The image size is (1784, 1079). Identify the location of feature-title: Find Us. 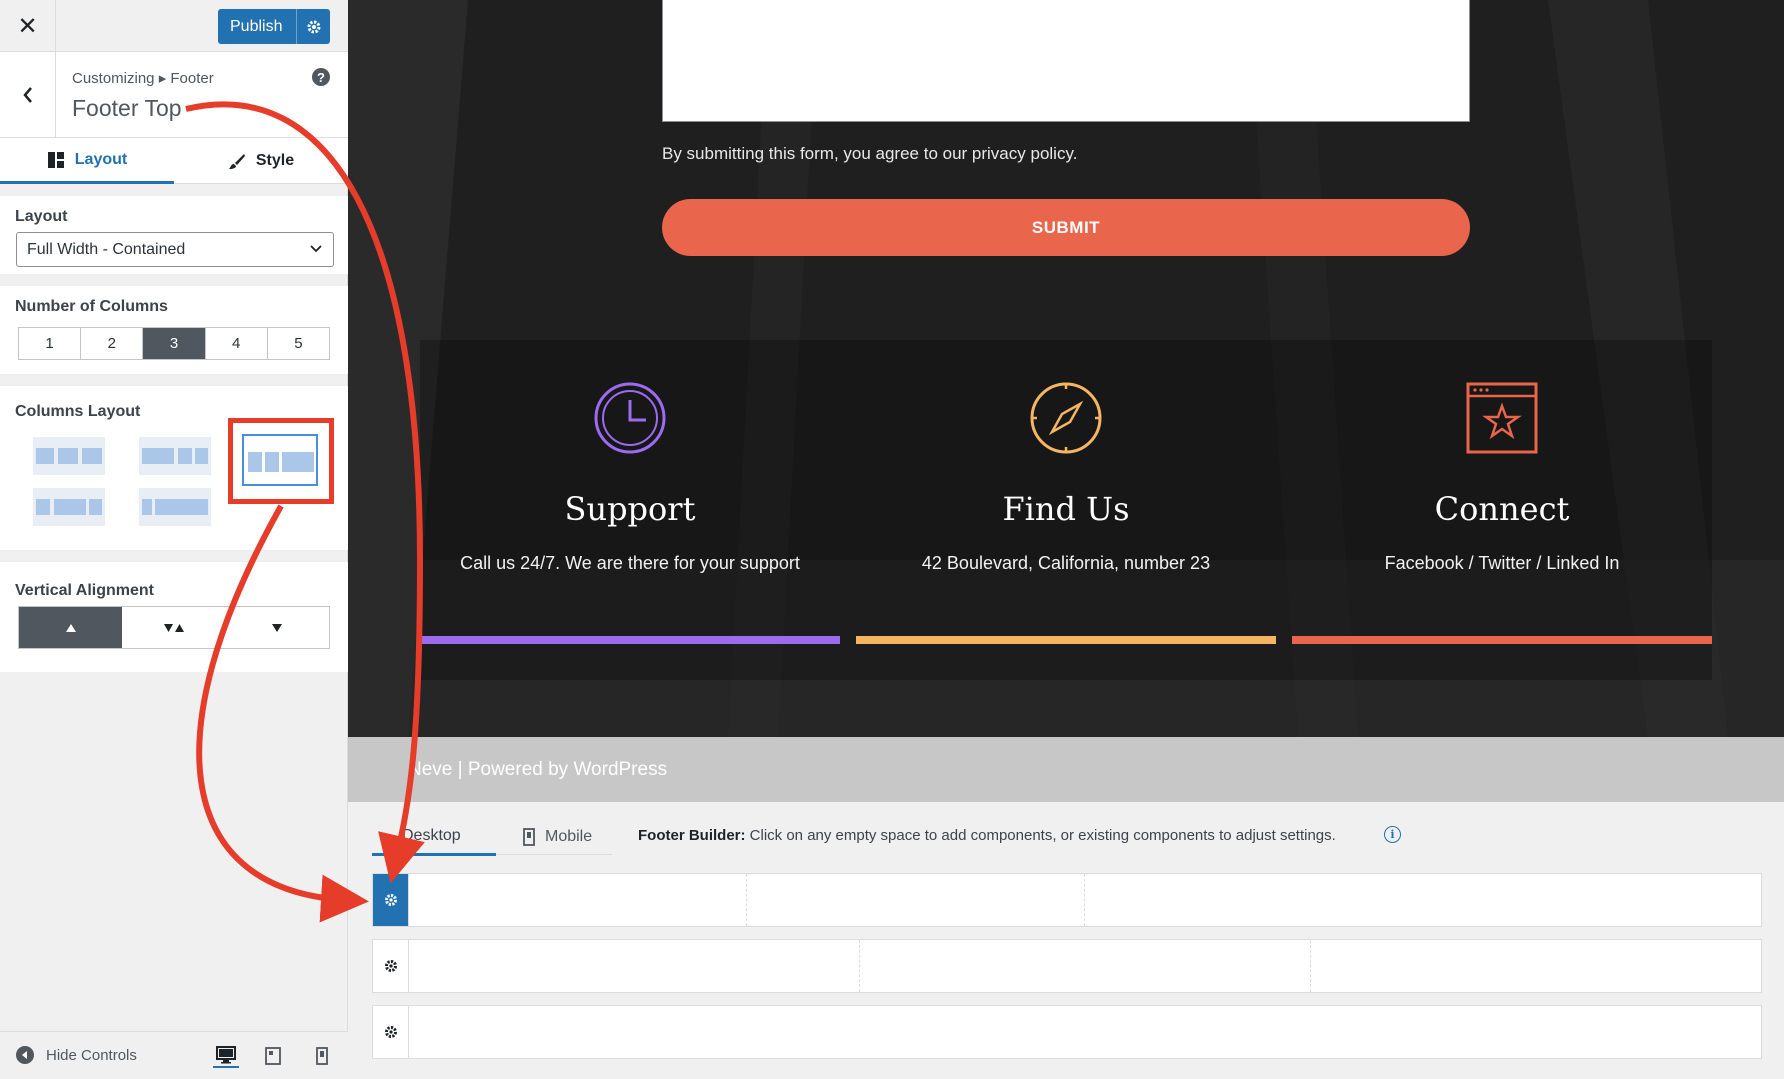
(1066, 509).